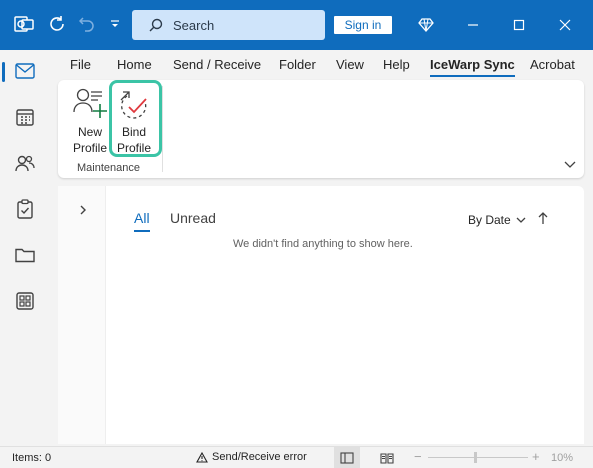 The width and height of the screenshot is (593, 468). I want to click on reading-view-button, so click(387, 457).